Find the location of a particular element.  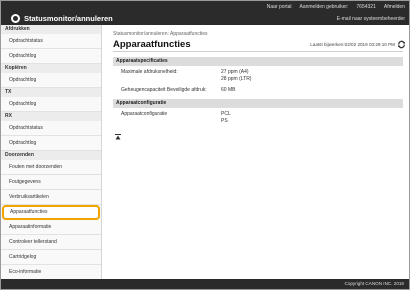

sidebar-item-cartridge-log: Cartridgelog is located at coordinates (51, 257).